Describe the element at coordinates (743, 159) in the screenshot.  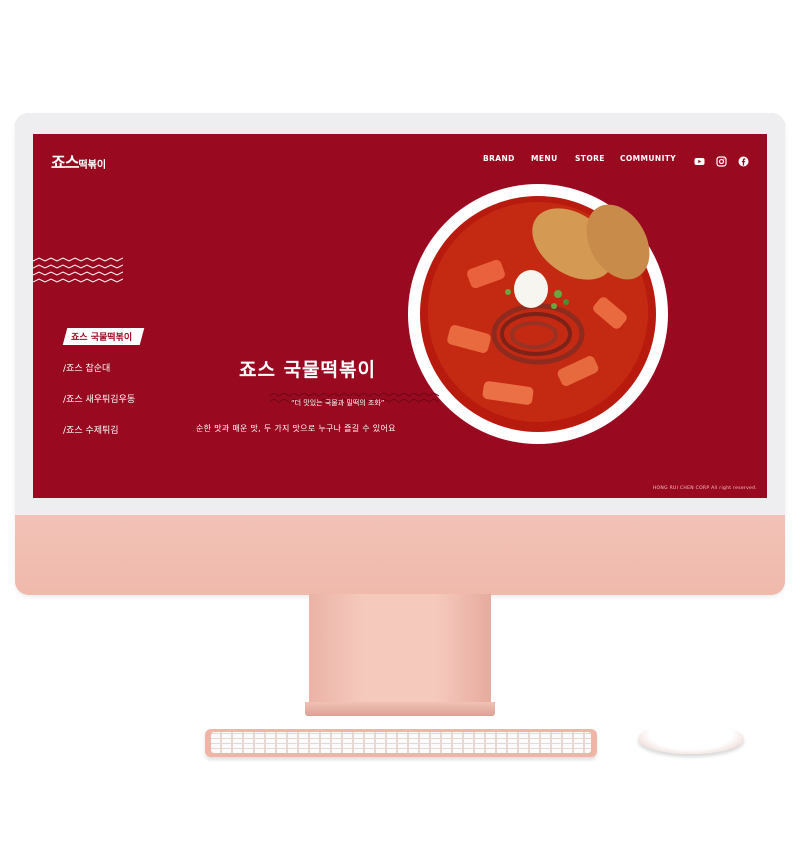
I see `facebook-icon` at that location.